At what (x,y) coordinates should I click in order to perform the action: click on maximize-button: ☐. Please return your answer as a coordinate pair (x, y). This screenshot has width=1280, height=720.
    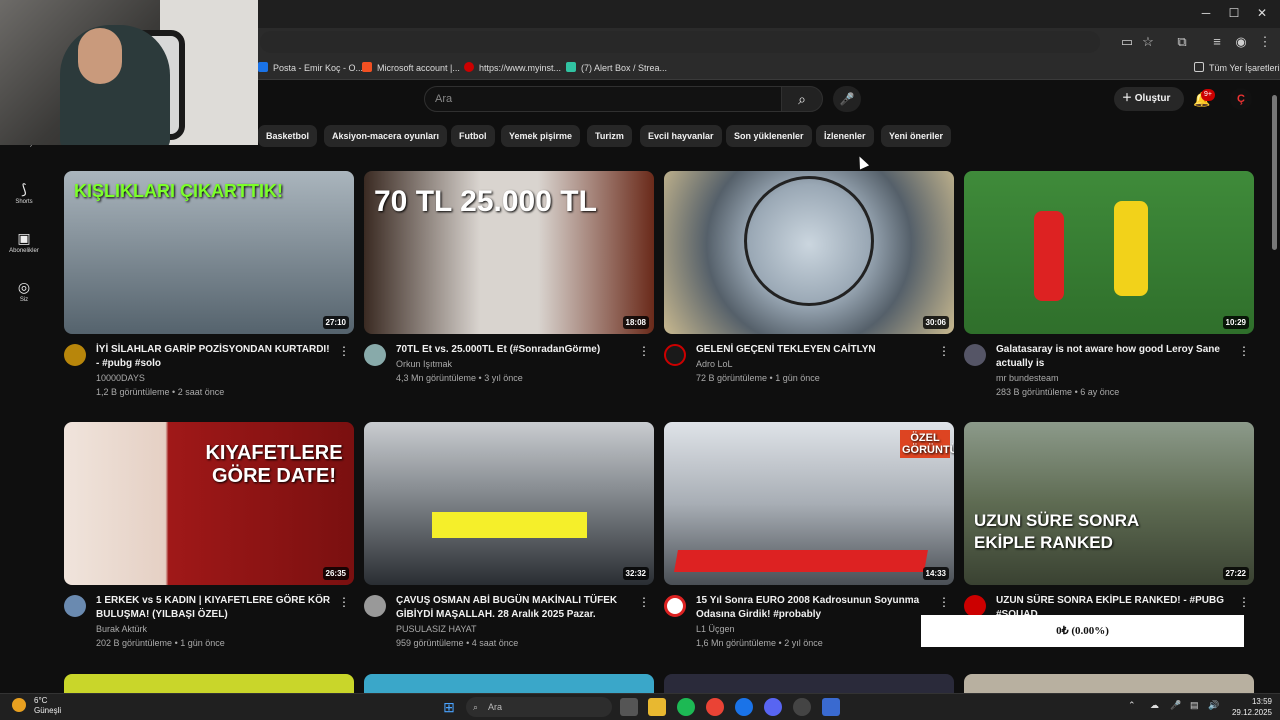
    Looking at the image, I should click on (1234, 13).